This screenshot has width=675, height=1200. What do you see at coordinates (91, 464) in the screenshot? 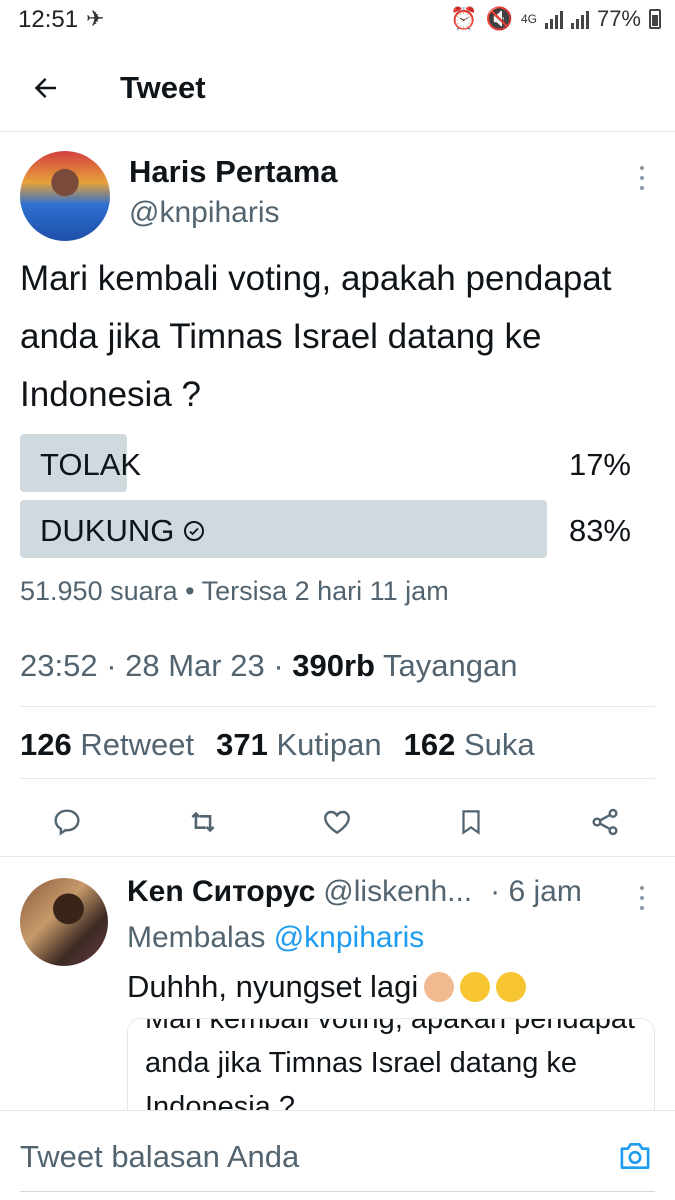
I see `poll-option-label: TOLAK` at bounding box center [91, 464].